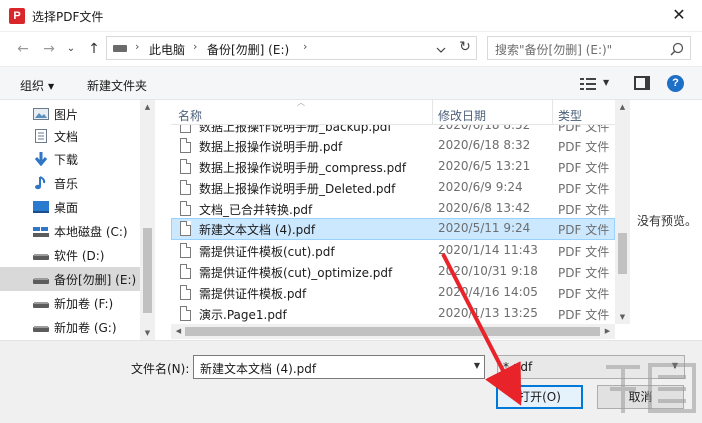 The width and height of the screenshot is (702, 423). Describe the element at coordinates (488, 250) in the screenshot. I see `file-date: 2020/1/14 11:43` at that location.